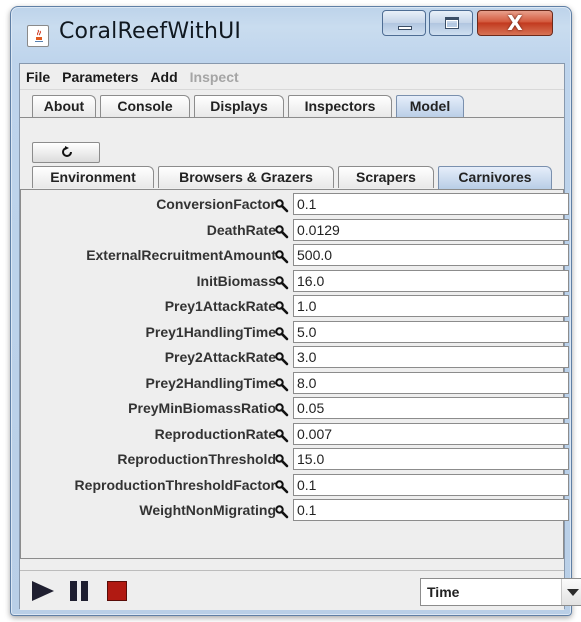  Describe the element at coordinates (202, 408) in the screenshot. I see `property-label: PreyMinBiomassRatio` at that location.